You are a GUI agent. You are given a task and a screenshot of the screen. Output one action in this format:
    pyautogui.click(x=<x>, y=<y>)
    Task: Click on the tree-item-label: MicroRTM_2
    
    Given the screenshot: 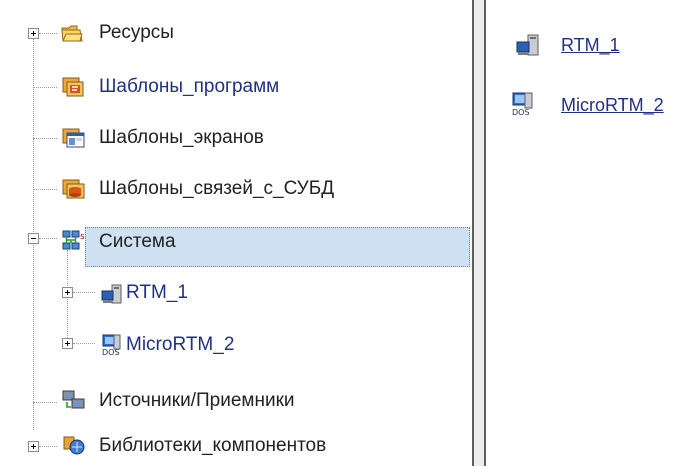 What is the action you would take?
    pyautogui.click(x=180, y=344)
    